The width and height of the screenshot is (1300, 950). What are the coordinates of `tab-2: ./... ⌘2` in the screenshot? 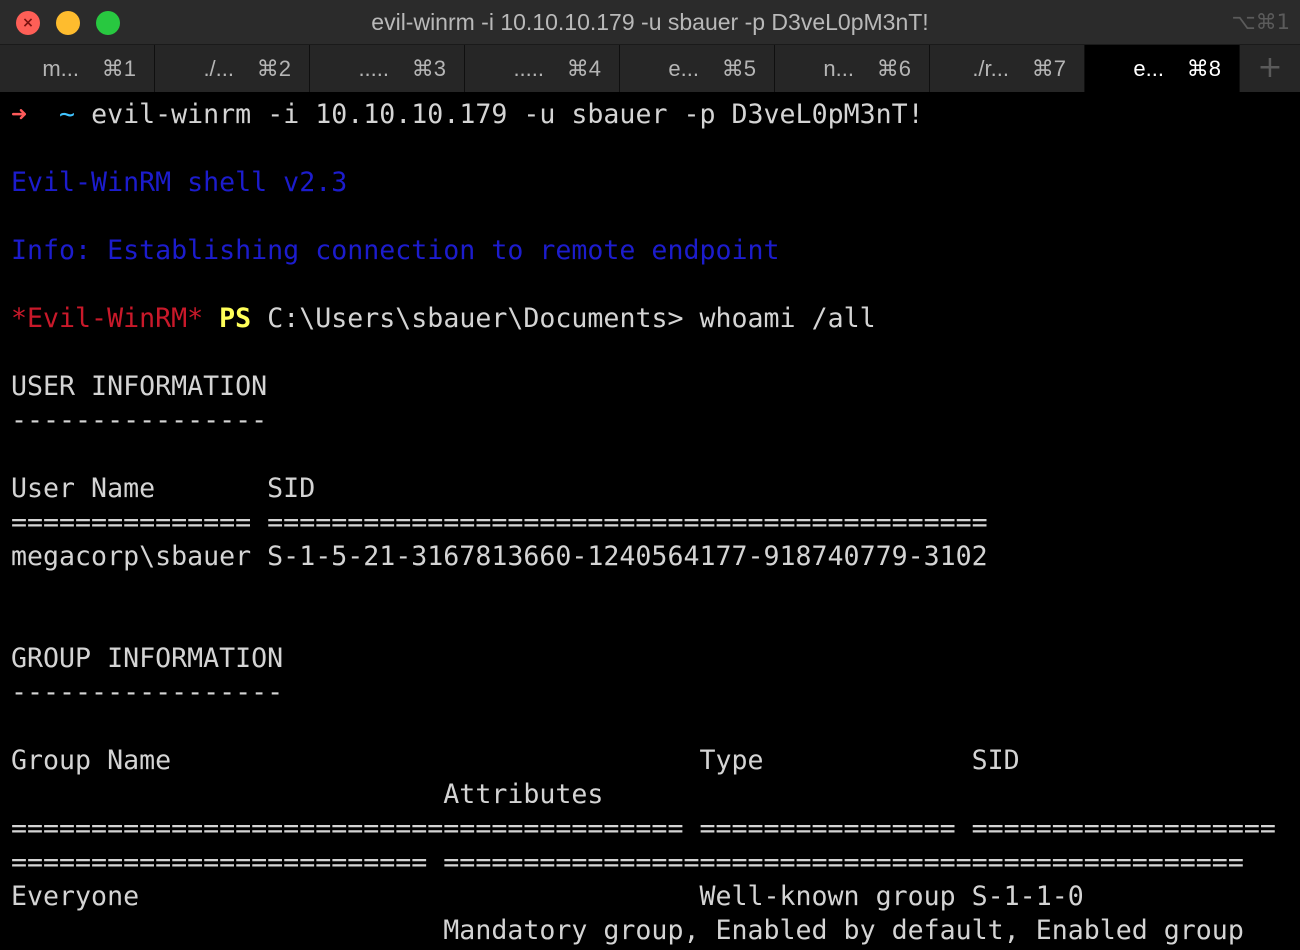 It's located at (232, 68).